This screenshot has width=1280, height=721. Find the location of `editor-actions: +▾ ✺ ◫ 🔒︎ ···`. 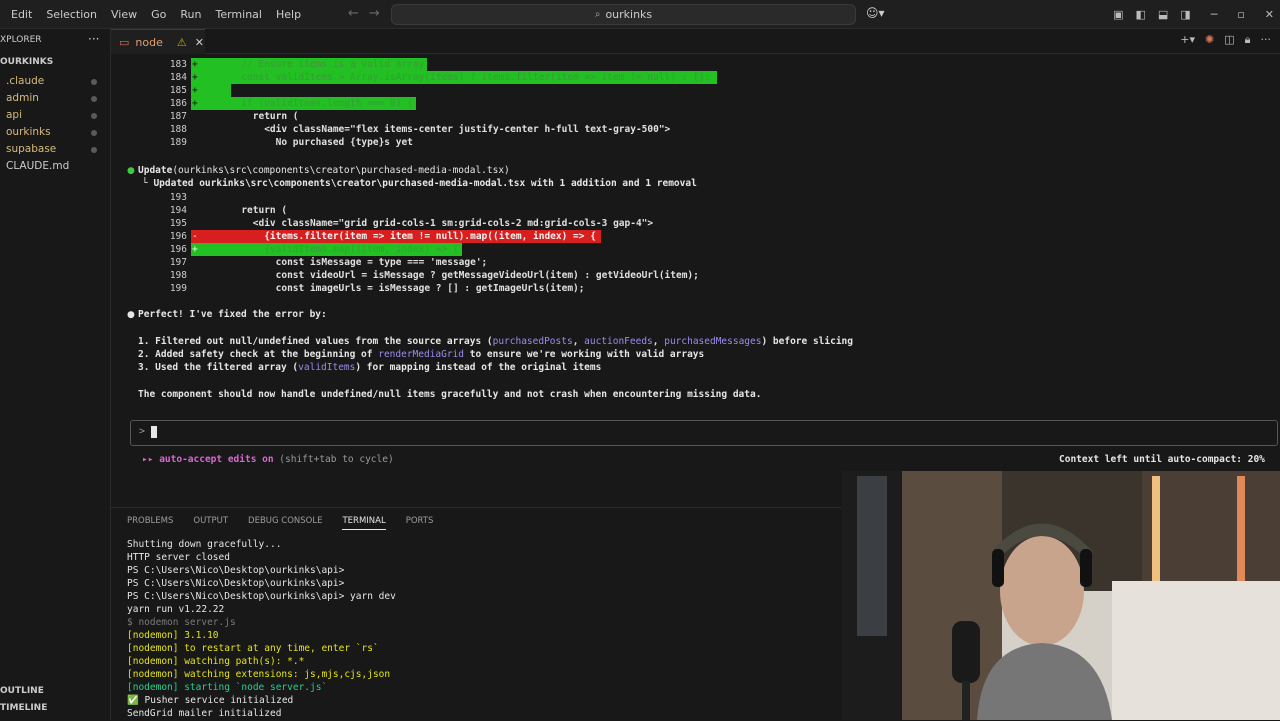

editor-actions: +▾ ✺ ◫ 🔒︎ ··· is located at coordinates (1225, 40).